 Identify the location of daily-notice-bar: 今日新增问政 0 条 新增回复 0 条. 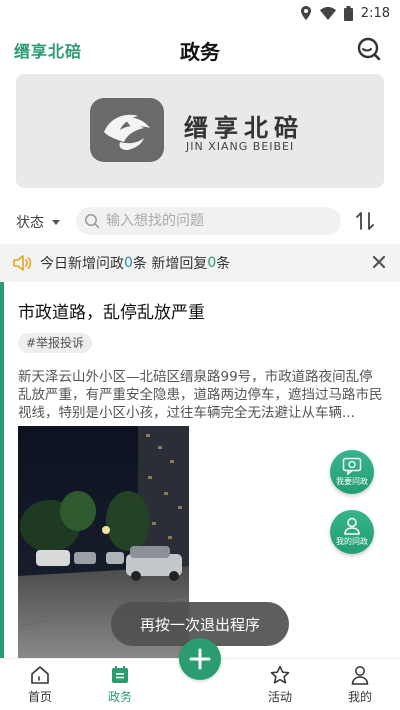
(200, 263).